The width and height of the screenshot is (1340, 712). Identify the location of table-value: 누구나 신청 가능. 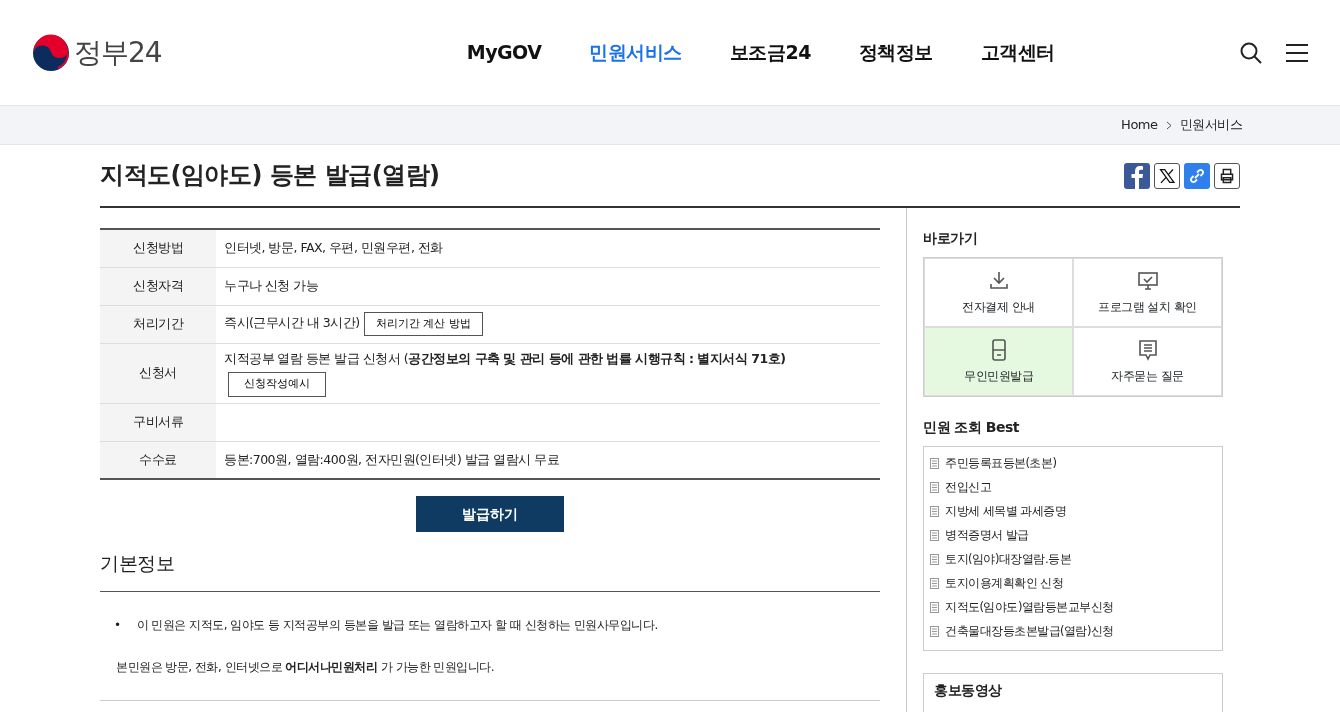
(271, 285).